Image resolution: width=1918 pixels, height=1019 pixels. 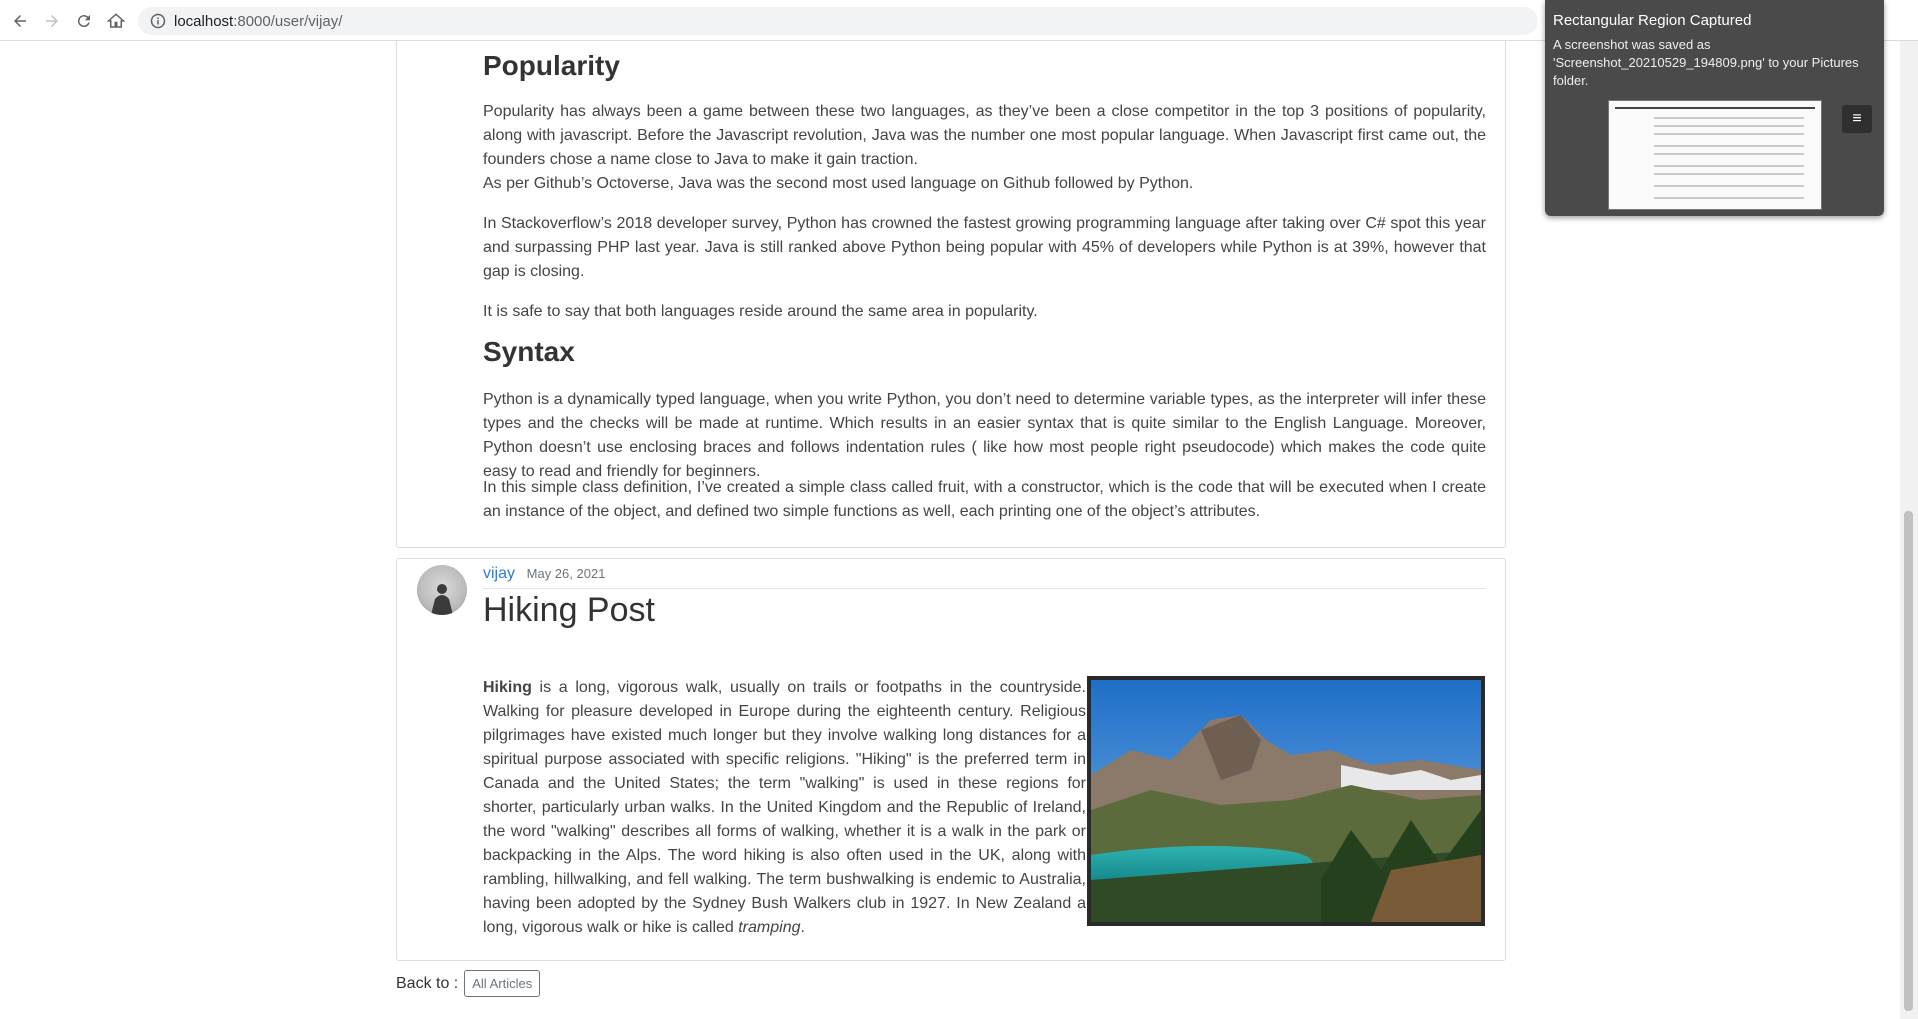 I want to click on back-label: Back to :, so click(x=427, y=983).